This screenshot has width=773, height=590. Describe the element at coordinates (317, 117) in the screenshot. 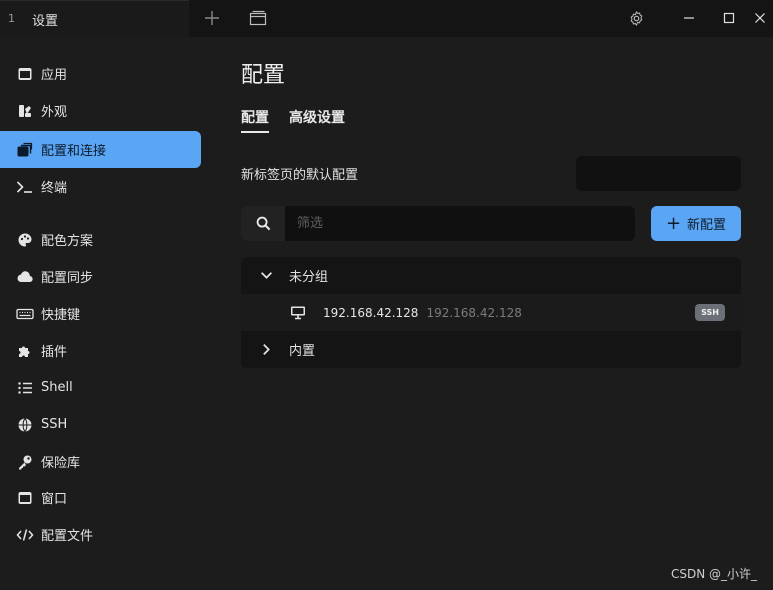

I see `tab-advanced-settings: 高级设置` at that location.